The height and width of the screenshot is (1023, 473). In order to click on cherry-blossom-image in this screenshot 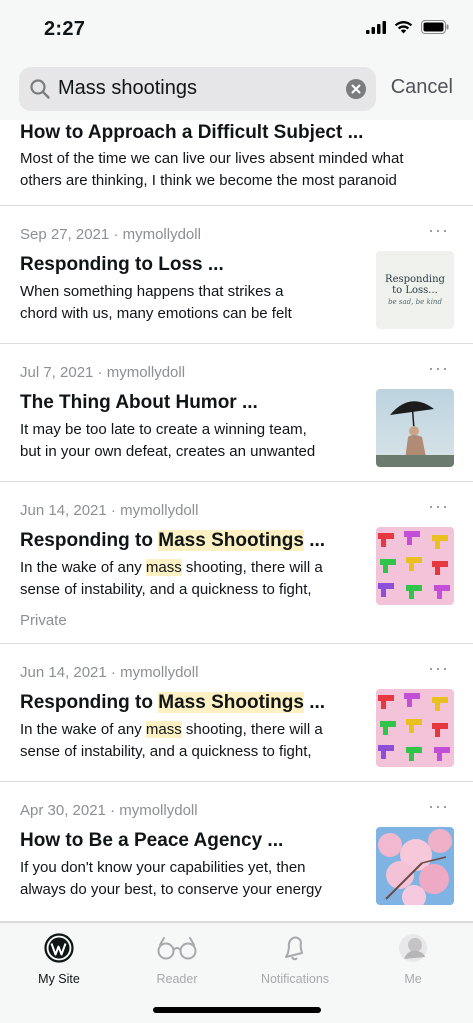, I will do `click(415, 867)`.